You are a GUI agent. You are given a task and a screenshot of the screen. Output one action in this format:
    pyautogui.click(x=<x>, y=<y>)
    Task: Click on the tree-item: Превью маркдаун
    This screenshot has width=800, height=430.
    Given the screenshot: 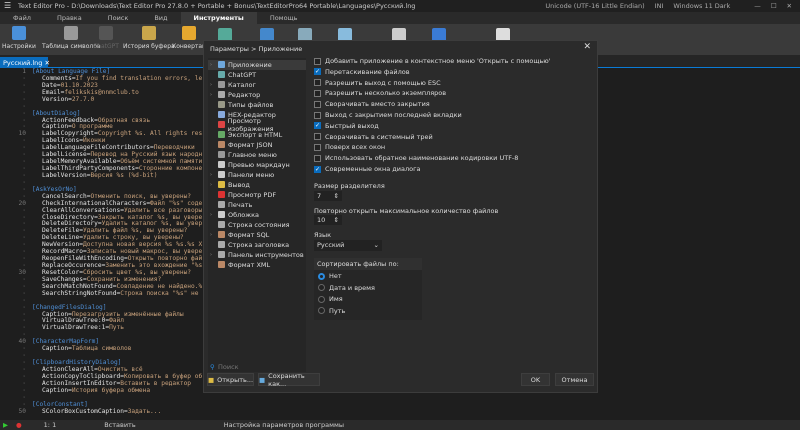 What is the action you would take?
    pyautogui.click(x=257, y=165)
    